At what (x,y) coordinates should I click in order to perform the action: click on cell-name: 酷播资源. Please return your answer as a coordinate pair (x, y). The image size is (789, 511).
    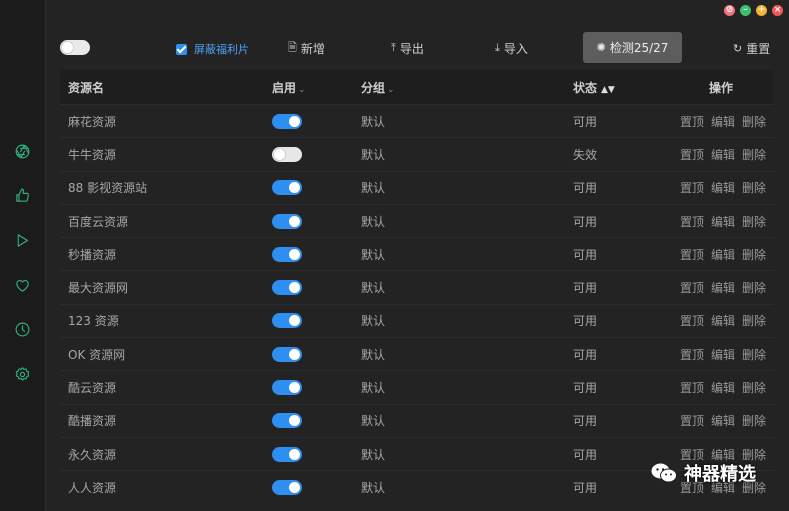
    Looking at the image, I should click on (92, 421).